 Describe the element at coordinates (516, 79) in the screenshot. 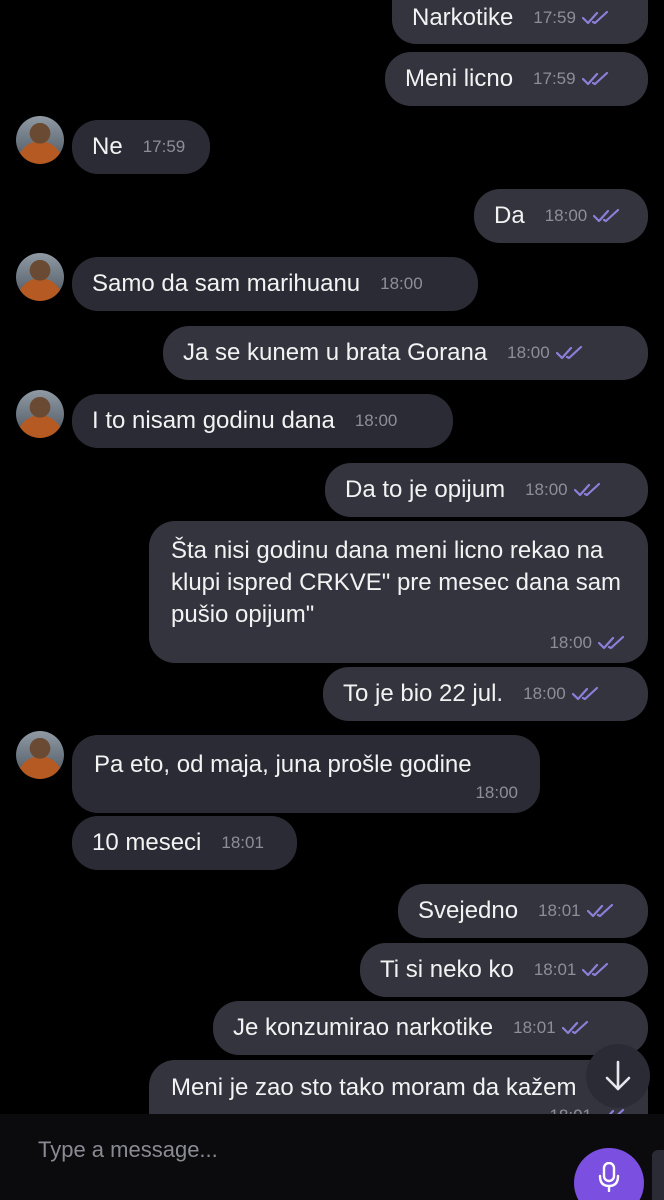

I see `message-bubble-outgoing: Meni licno 17:59` at that location.